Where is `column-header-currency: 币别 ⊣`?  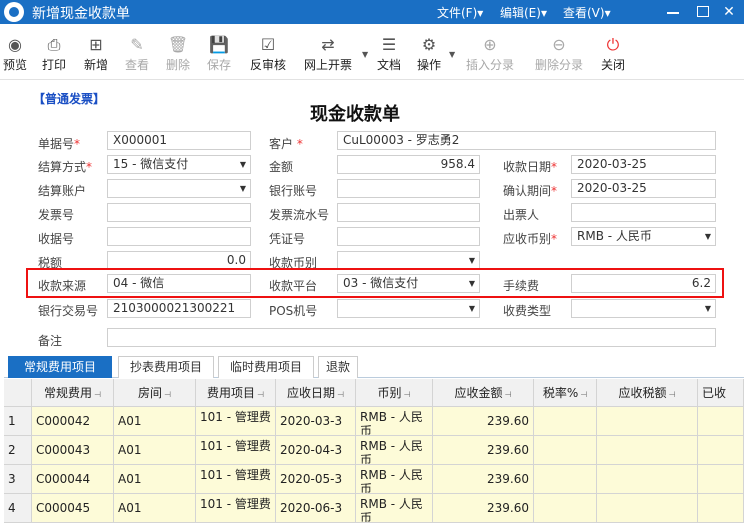
column-header-currency: 币别 ⊣ is located at coordinates (394, 393).